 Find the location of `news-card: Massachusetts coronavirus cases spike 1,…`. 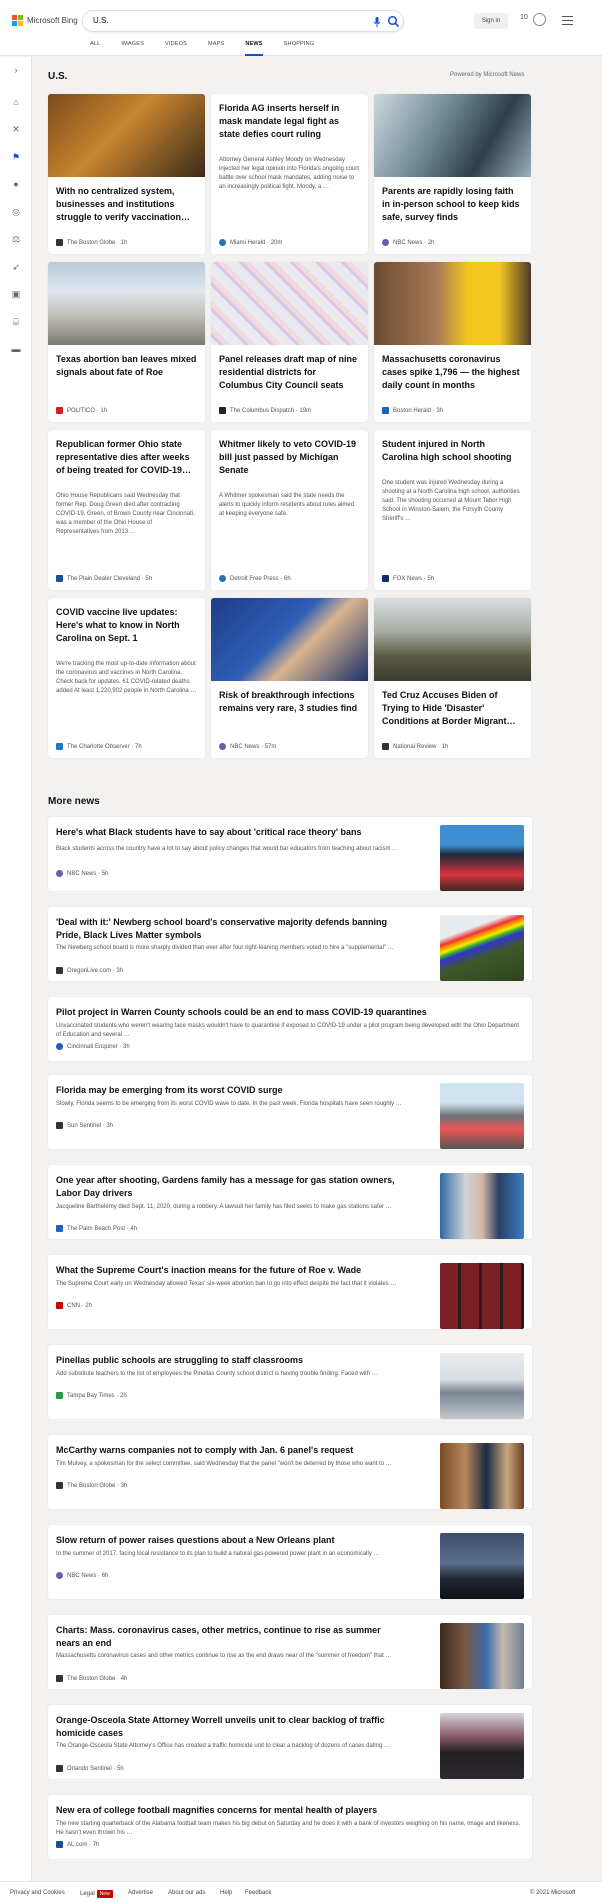

news-card: Massachusetts coronavirus cases spike 1,… is located at coordinates (452, 342).